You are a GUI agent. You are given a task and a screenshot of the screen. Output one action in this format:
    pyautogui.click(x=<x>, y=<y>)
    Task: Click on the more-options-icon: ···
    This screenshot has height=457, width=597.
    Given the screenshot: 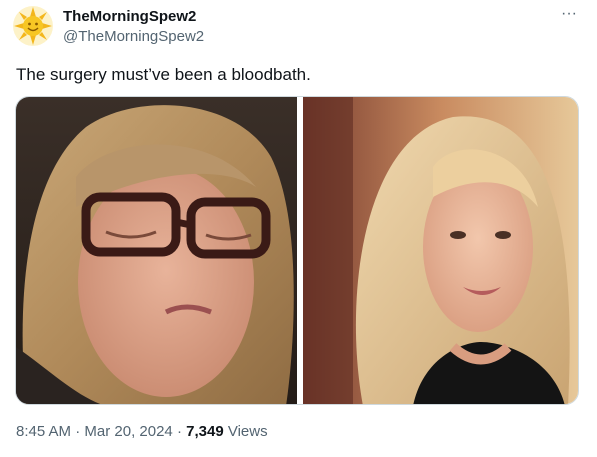 What is the action you would take?
    pyautogui.click(x=569, y=16)
    